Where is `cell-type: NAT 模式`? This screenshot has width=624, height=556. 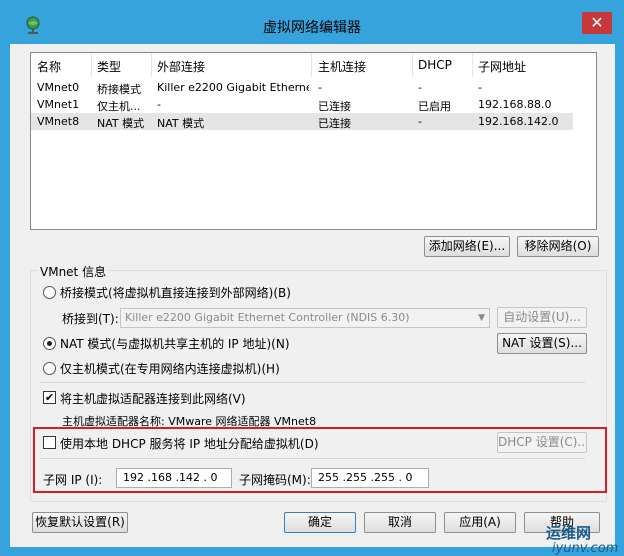 cell-type: NAT 模式 is located at coordinates (121, 123).